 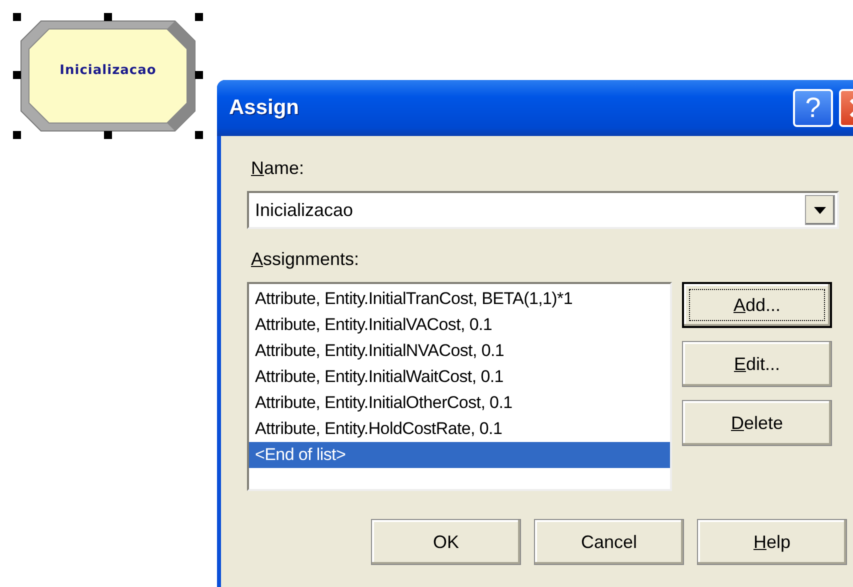 What do you see at coordinates (459, 377) in the screenshot?
I see `list-item: Attribute, Entity.InitialWaitCost, 0.1` at bounding box center [459, 377].